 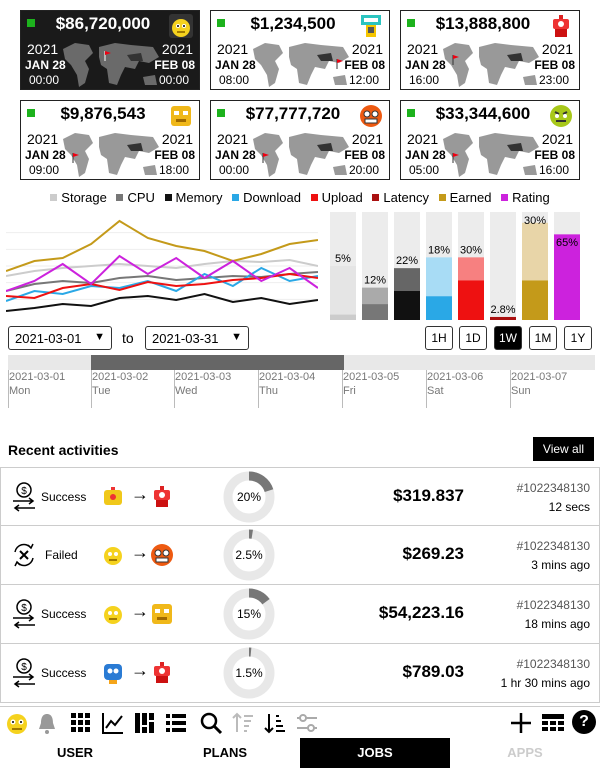 What do you see at coordinates (162, 265) in the screenshot?
I see `line-chart` at bounding box center [162, 265].